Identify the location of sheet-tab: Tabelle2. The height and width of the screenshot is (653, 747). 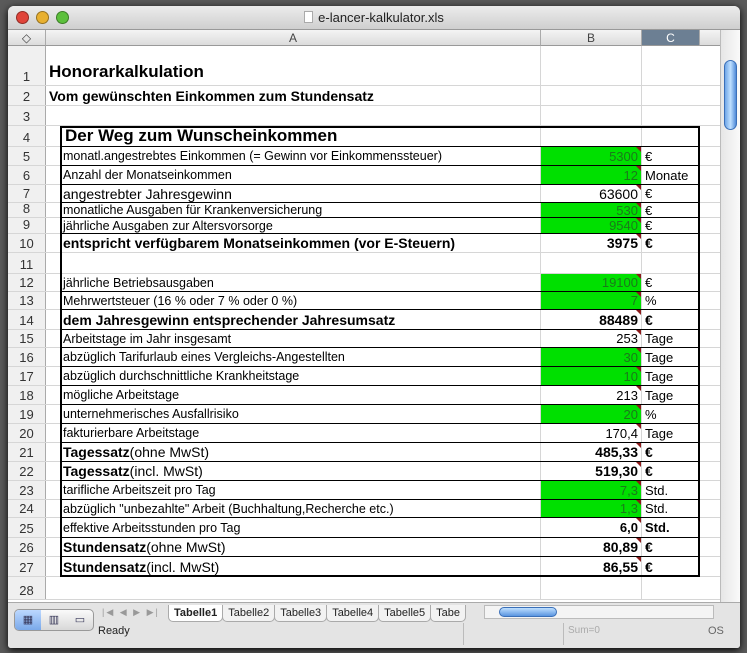
(249, 613).